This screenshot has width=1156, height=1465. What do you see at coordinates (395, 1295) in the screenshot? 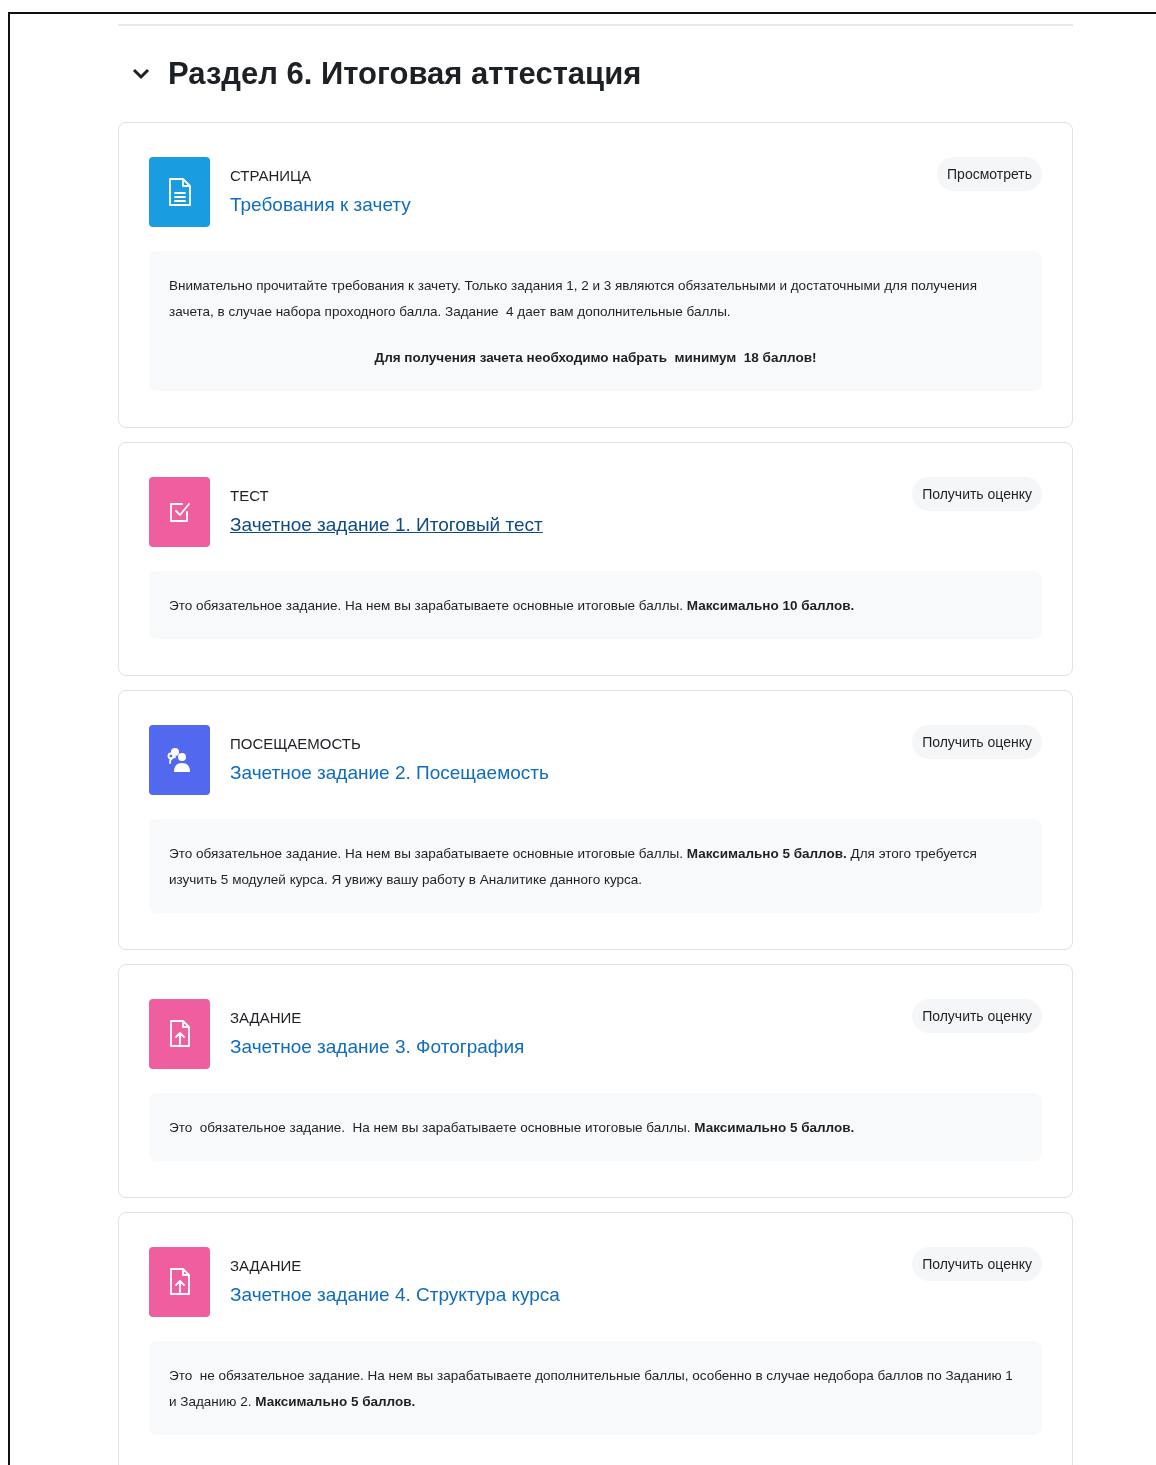
I see `activity-link: Зачетное задание 4. Структура курса` at bounding box center [395, 1295].